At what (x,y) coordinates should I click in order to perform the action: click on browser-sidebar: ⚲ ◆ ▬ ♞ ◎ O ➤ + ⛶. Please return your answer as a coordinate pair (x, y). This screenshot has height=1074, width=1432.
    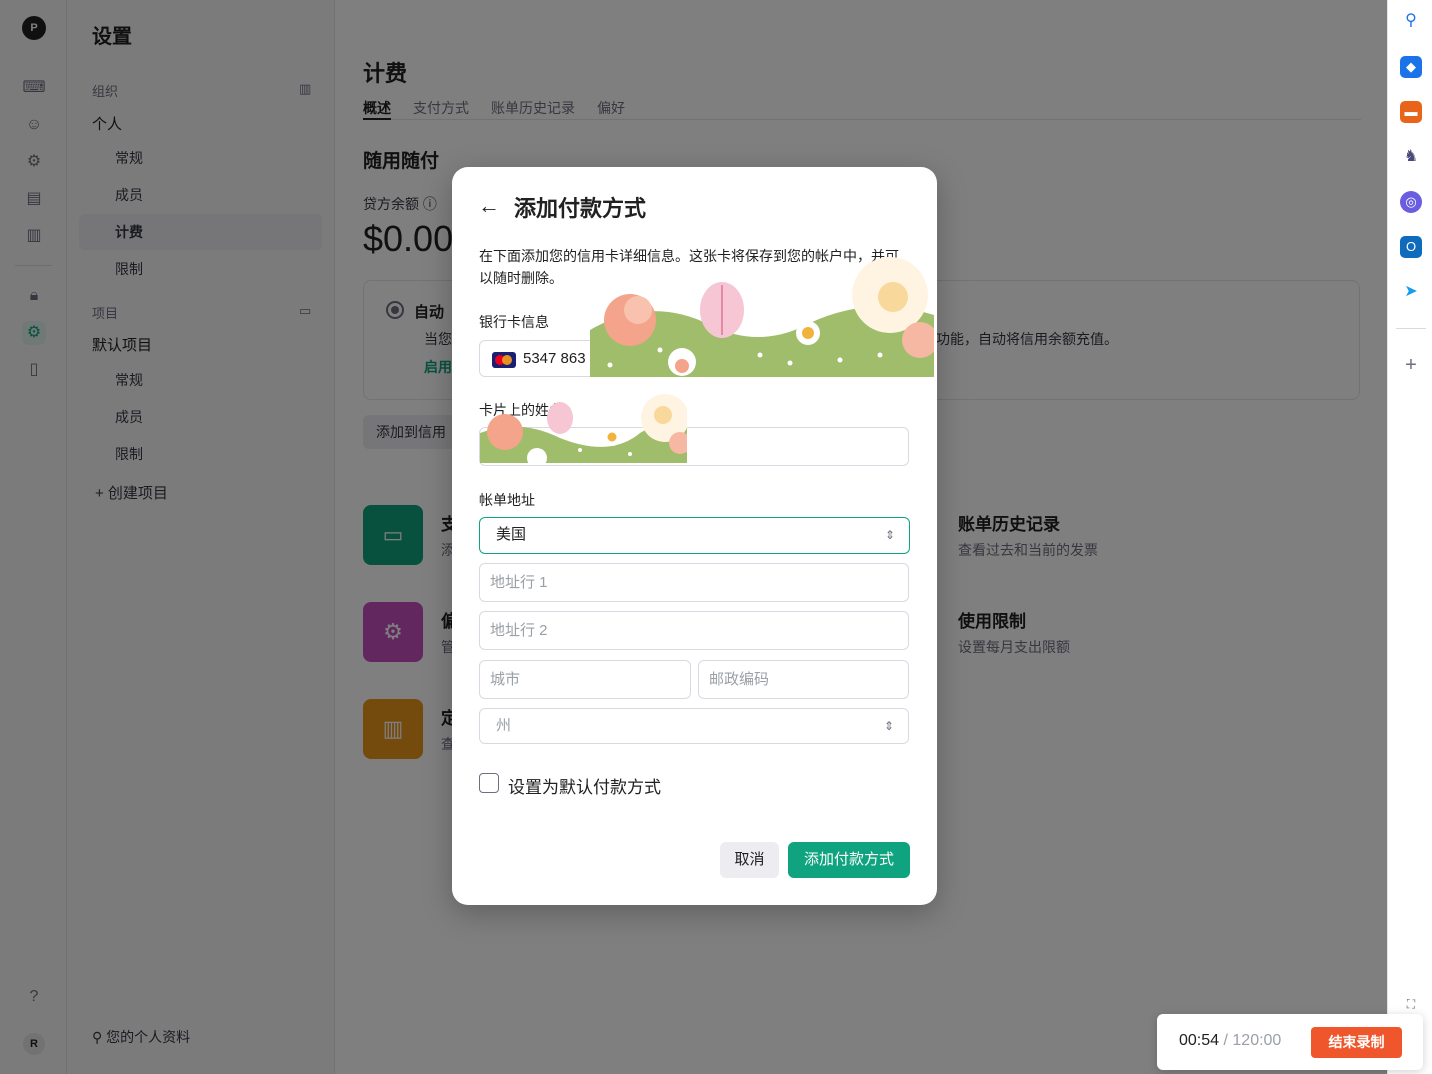
    Looking at the image, I should click on (1409, 537).